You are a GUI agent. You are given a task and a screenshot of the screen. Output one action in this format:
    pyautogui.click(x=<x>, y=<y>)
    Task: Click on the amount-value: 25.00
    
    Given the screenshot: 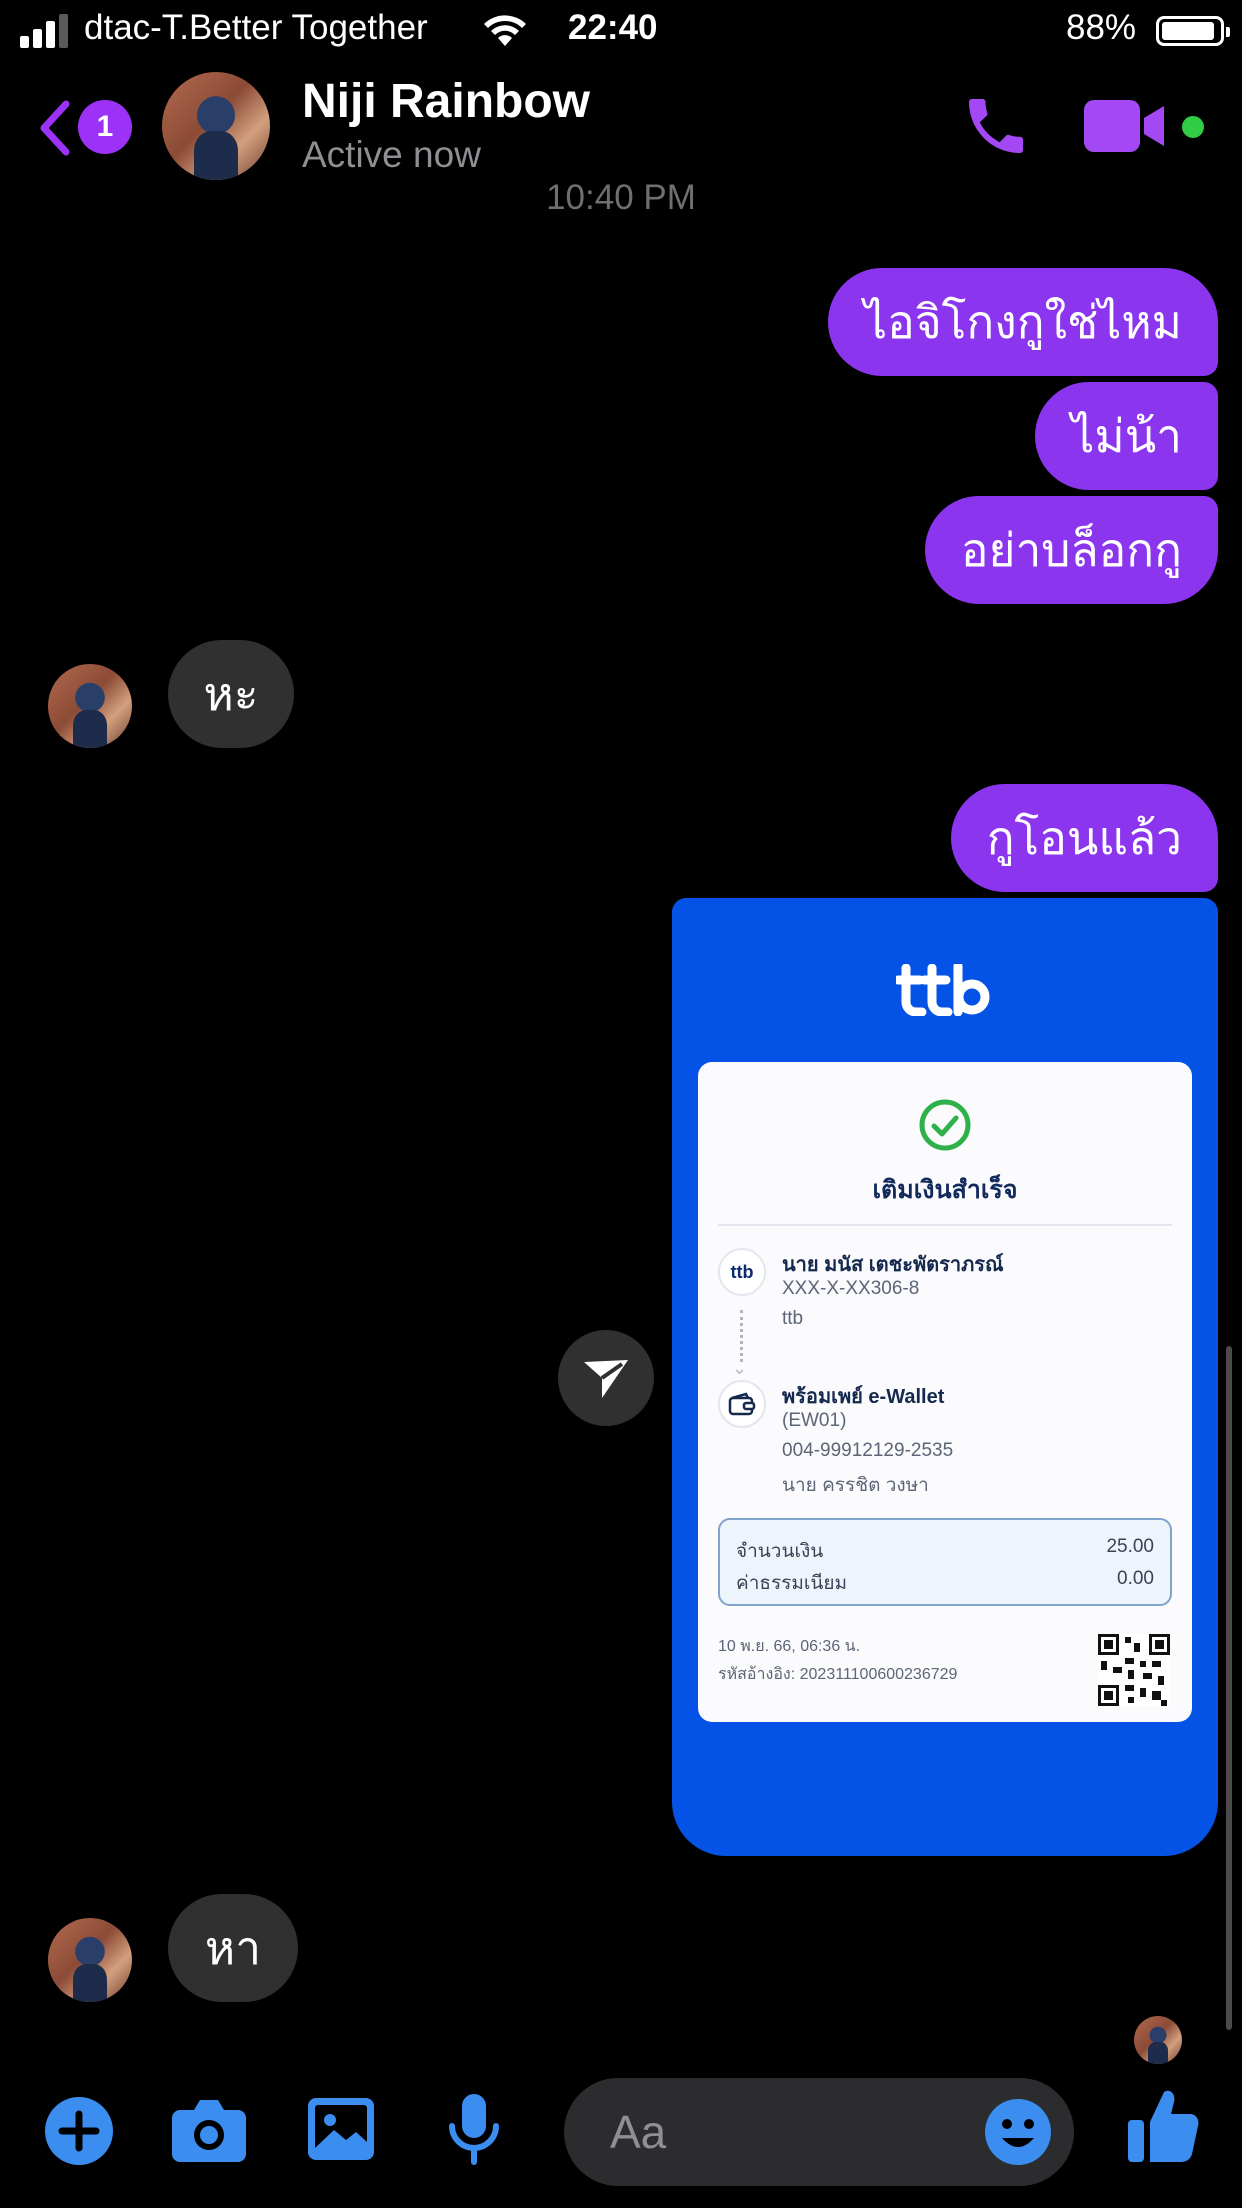 What is the action you would take?
    pyautogui.click(x=1130, y=1546)
    